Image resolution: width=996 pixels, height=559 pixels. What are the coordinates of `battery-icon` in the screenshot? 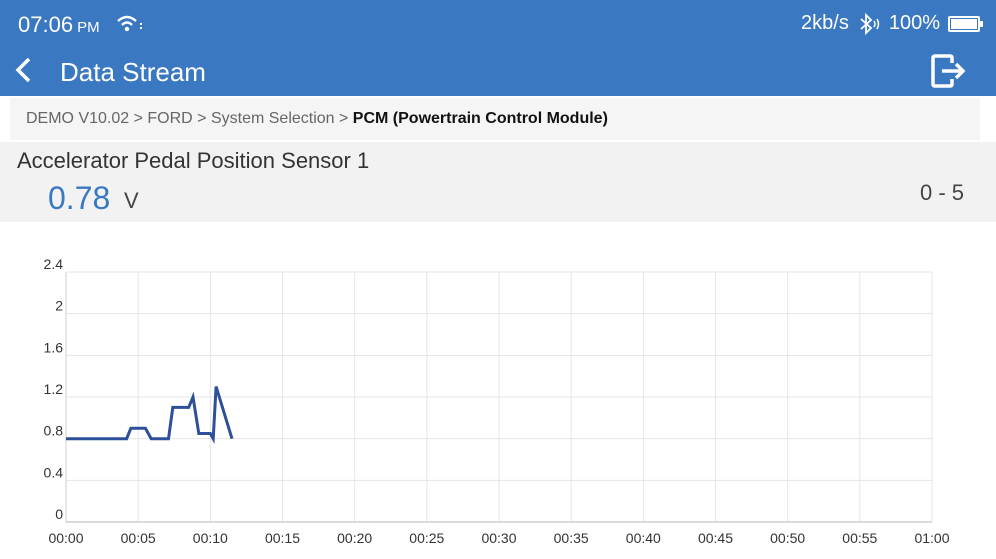 It's located at (965, 23).